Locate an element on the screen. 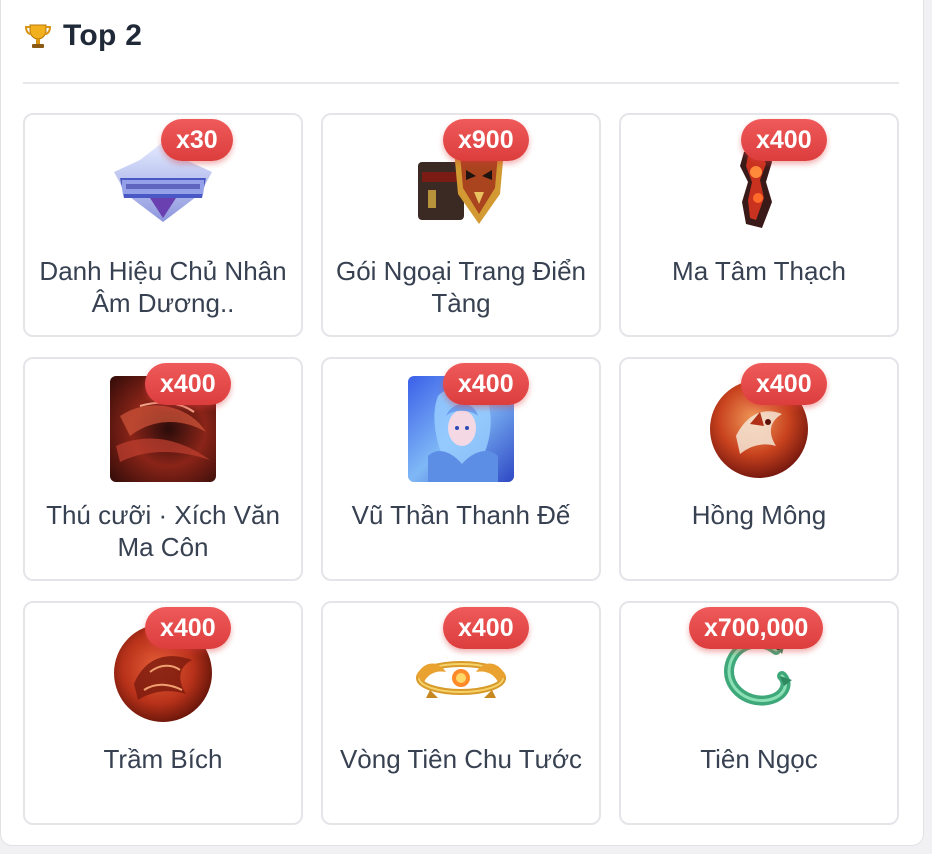 The height and width of the screenshot is (854, 932). item-name: Ma Tâm Thạch is located at coordinates (759, 271).